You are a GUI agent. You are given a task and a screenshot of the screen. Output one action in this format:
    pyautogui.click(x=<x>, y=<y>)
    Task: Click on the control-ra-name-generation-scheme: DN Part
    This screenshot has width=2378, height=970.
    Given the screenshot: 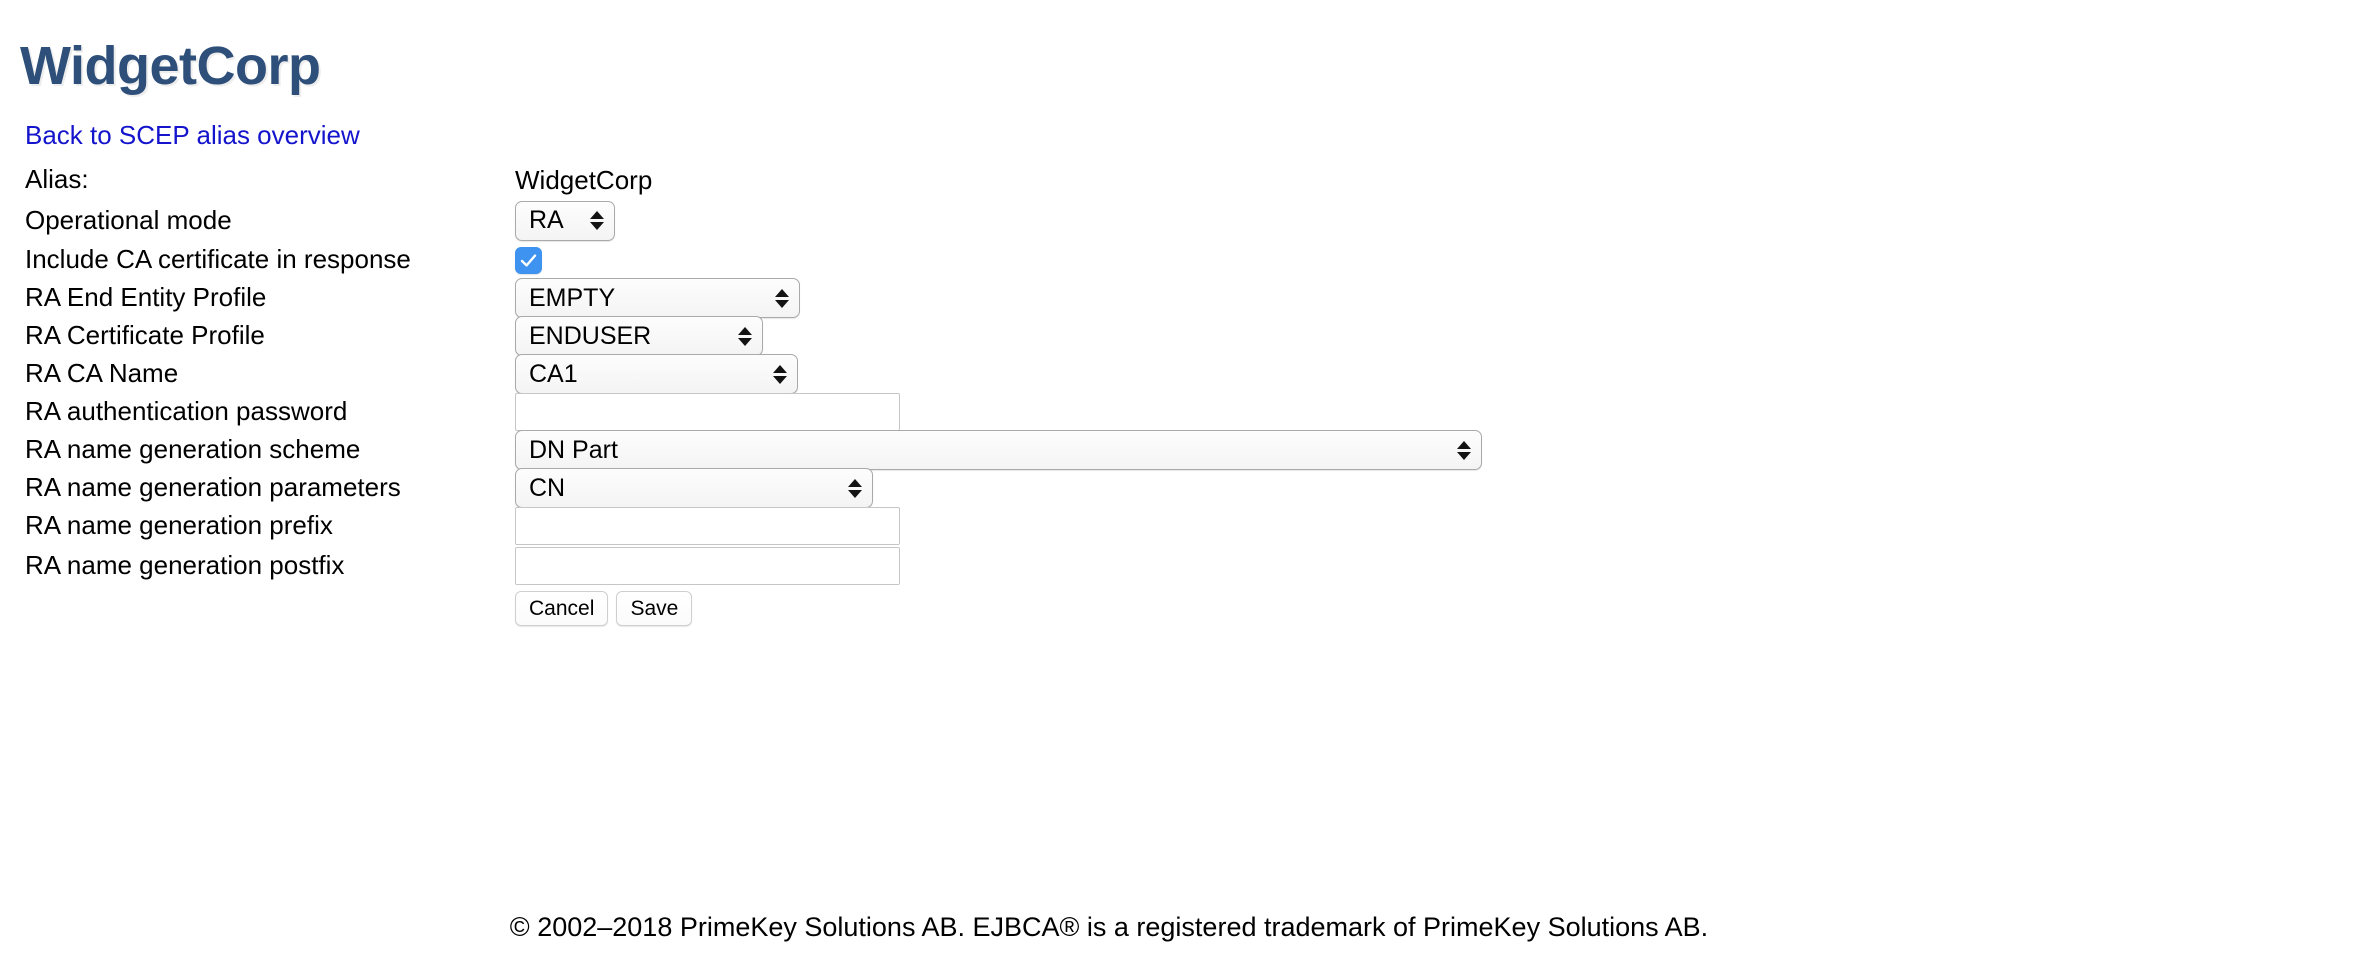 What is the action you would take?
    pyautogui.click(x=1446, y=450)
    